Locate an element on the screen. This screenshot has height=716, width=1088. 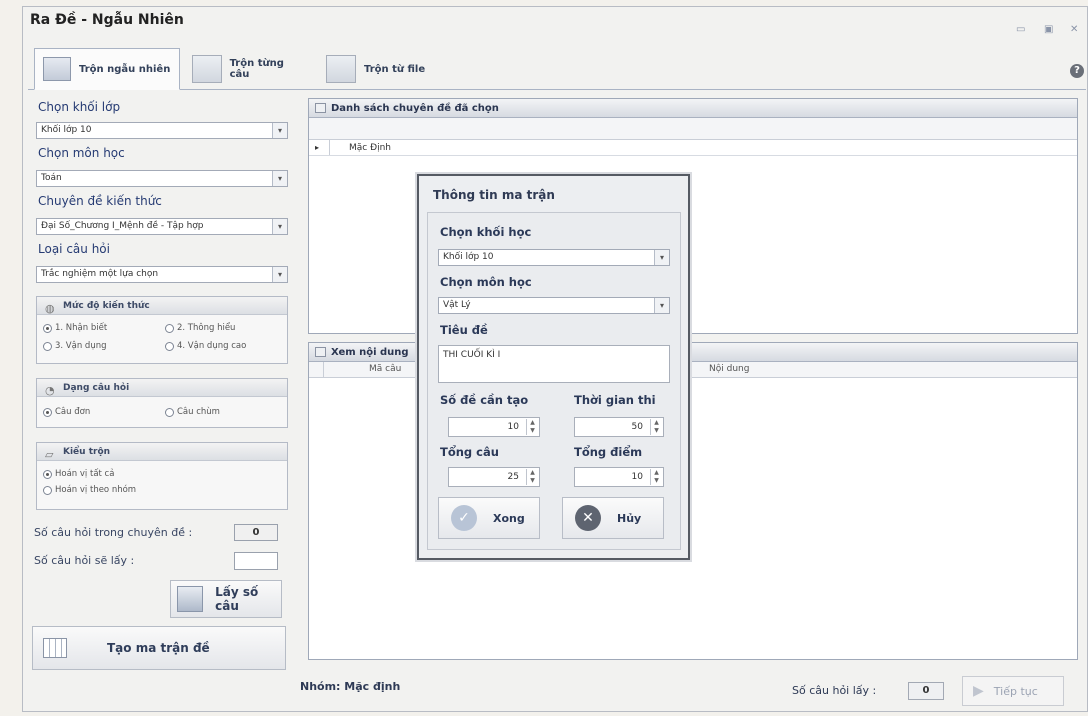
view-icon is located at coordinates (320, 352).